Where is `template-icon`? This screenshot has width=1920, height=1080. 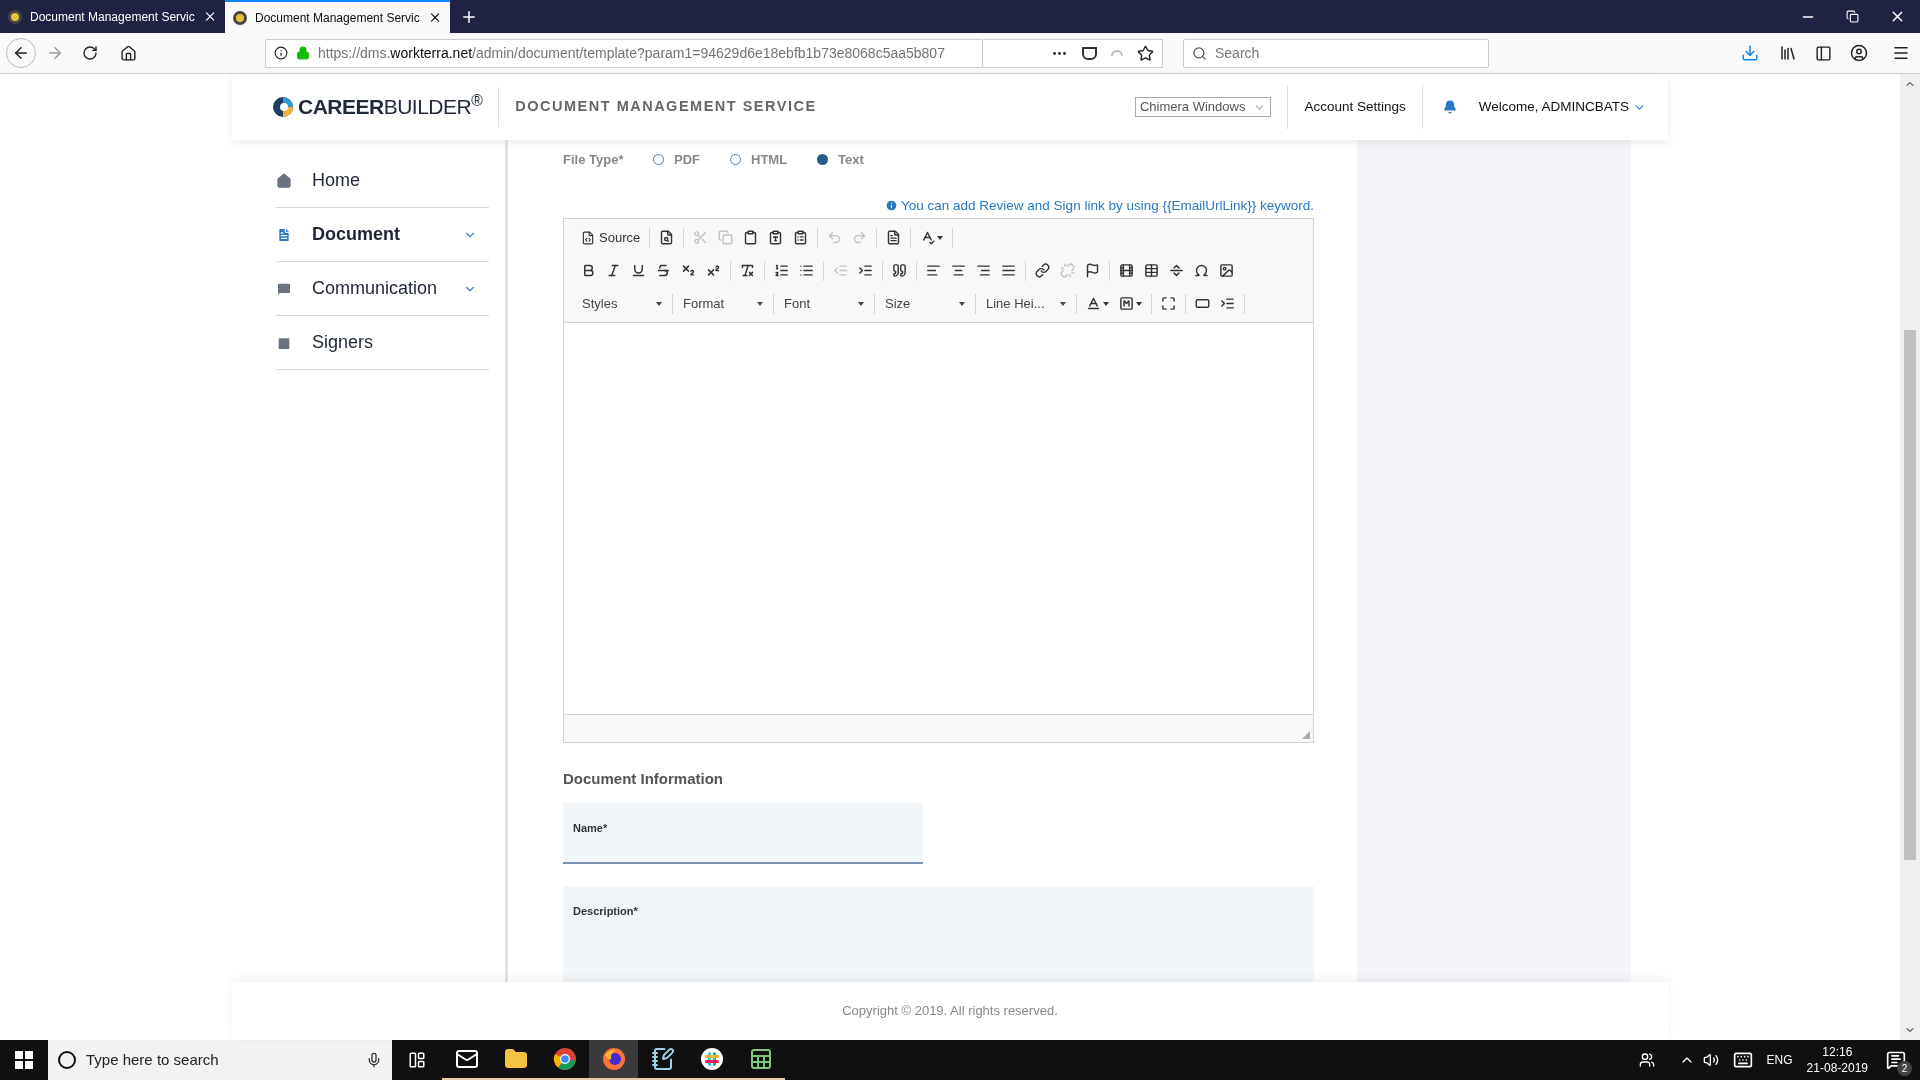 template-icon is located at coordinates (894, 238).